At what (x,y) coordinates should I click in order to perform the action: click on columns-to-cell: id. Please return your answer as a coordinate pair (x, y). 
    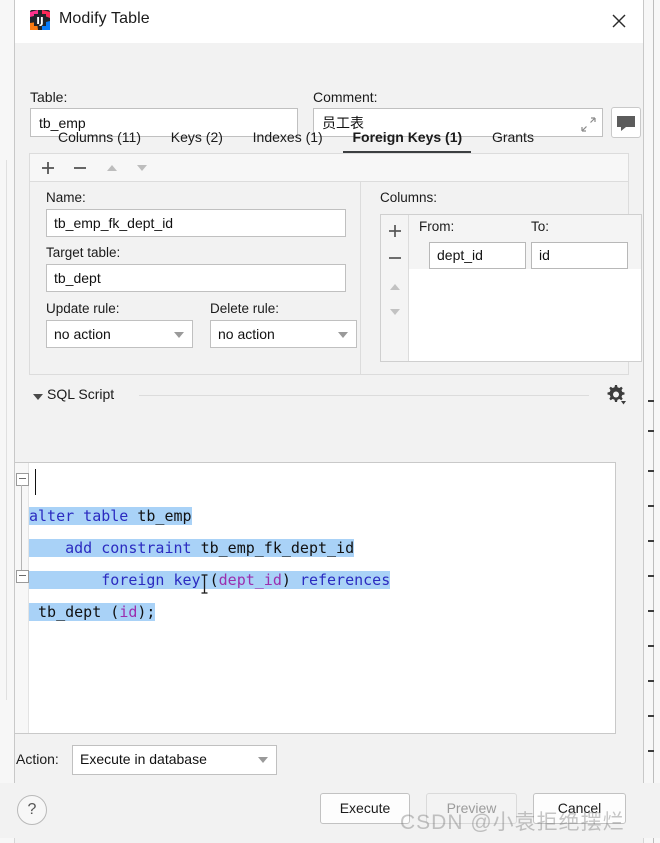
    Looking at the image, I should click on (579, 255).